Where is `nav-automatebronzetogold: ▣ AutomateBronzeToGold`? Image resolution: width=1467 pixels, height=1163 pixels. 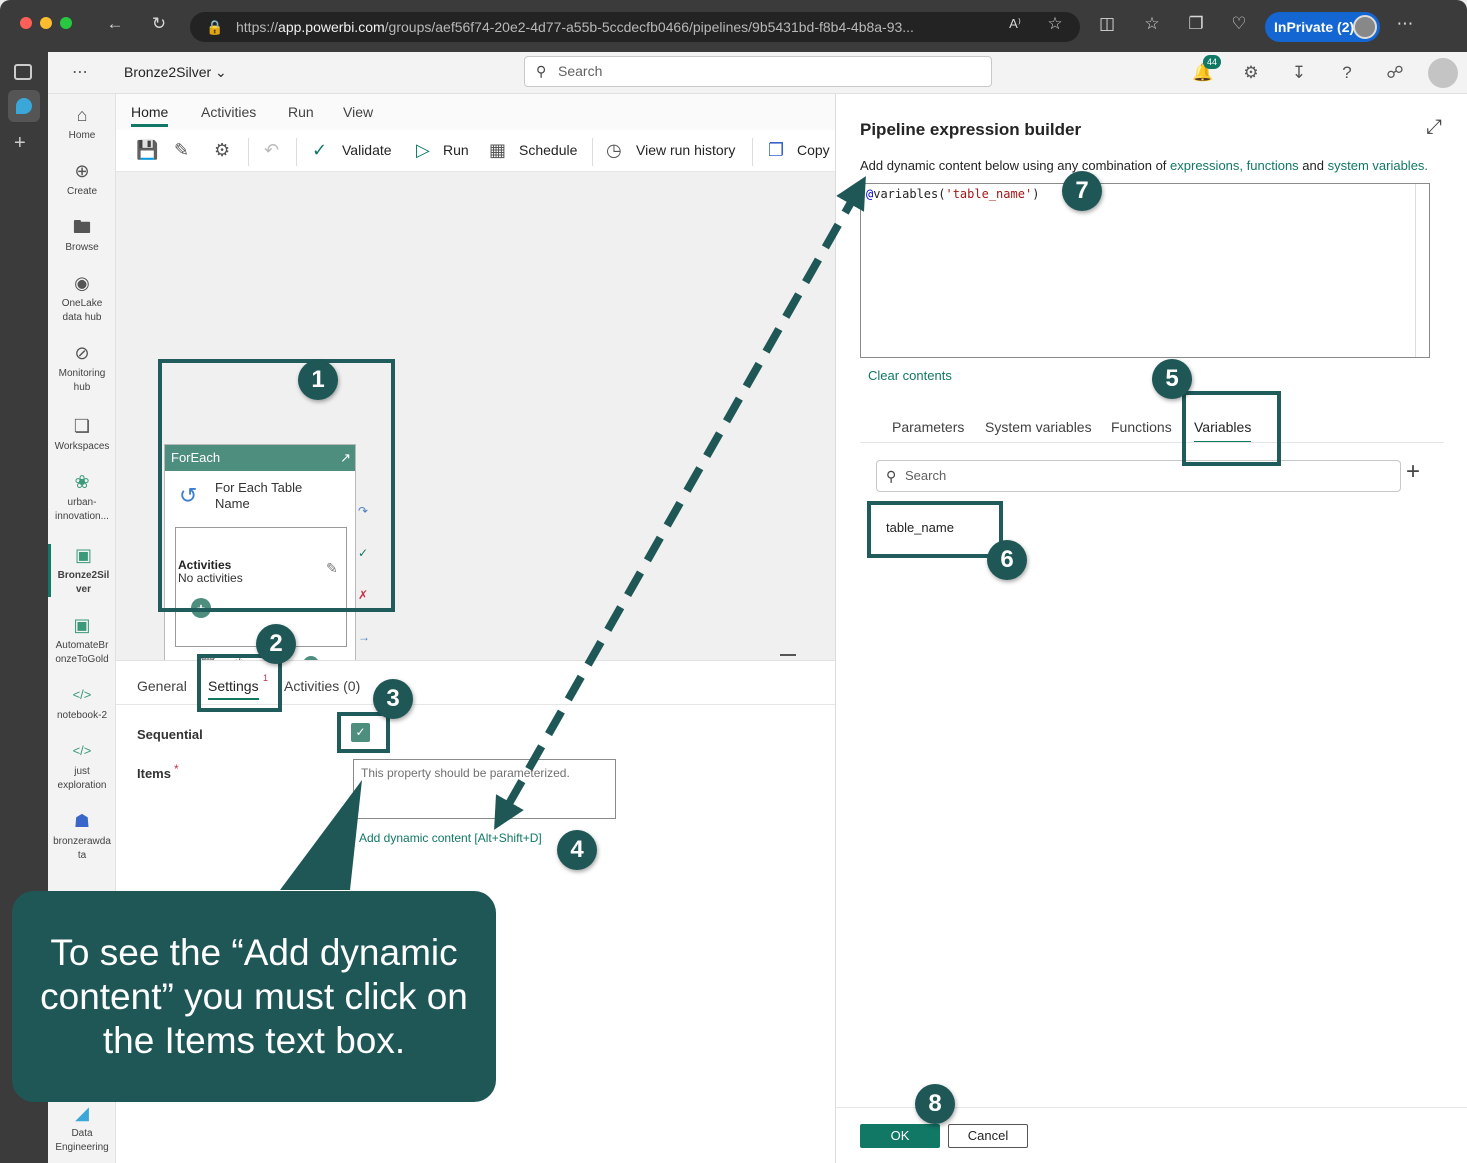 nav-automatebronzetogold: ▣ AutomateBronzeToGold is located at coordinates (82, 640).